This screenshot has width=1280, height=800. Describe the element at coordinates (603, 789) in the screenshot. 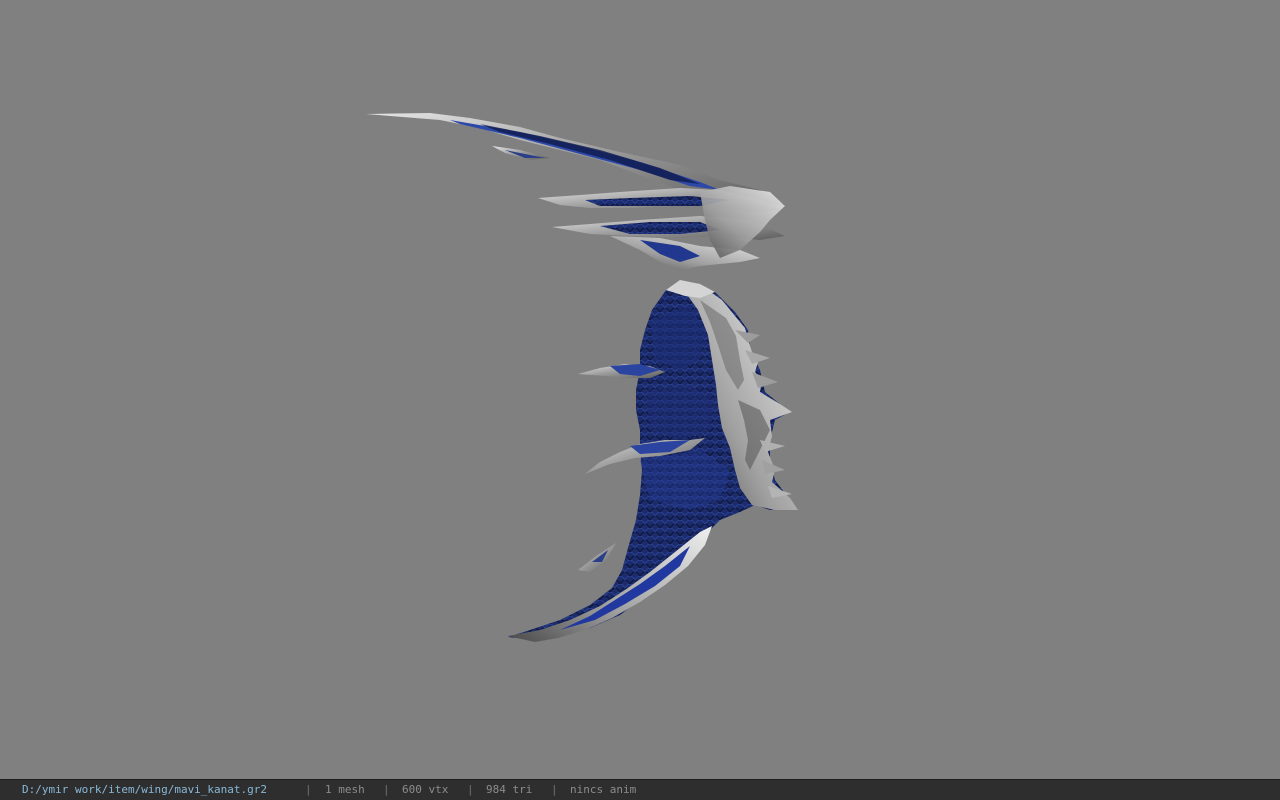

I see `animation-status: nincs anim` at that location.